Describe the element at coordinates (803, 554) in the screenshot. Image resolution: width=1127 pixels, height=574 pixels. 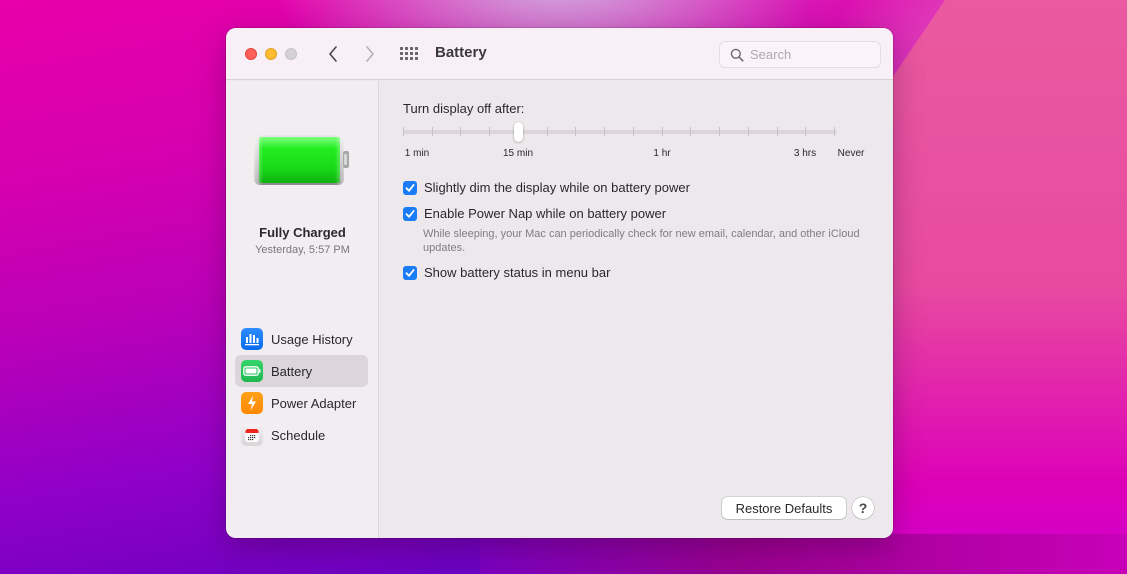
I see `desktop-wallpaper-bottom` at that location.